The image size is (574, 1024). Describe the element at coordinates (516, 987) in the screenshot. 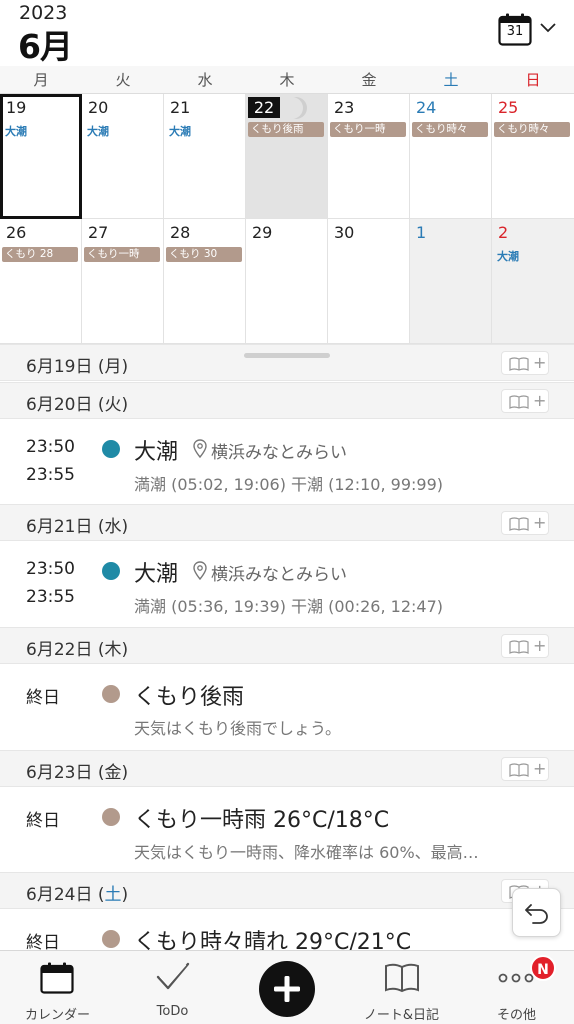

I see `tab-more: その他` at that location.